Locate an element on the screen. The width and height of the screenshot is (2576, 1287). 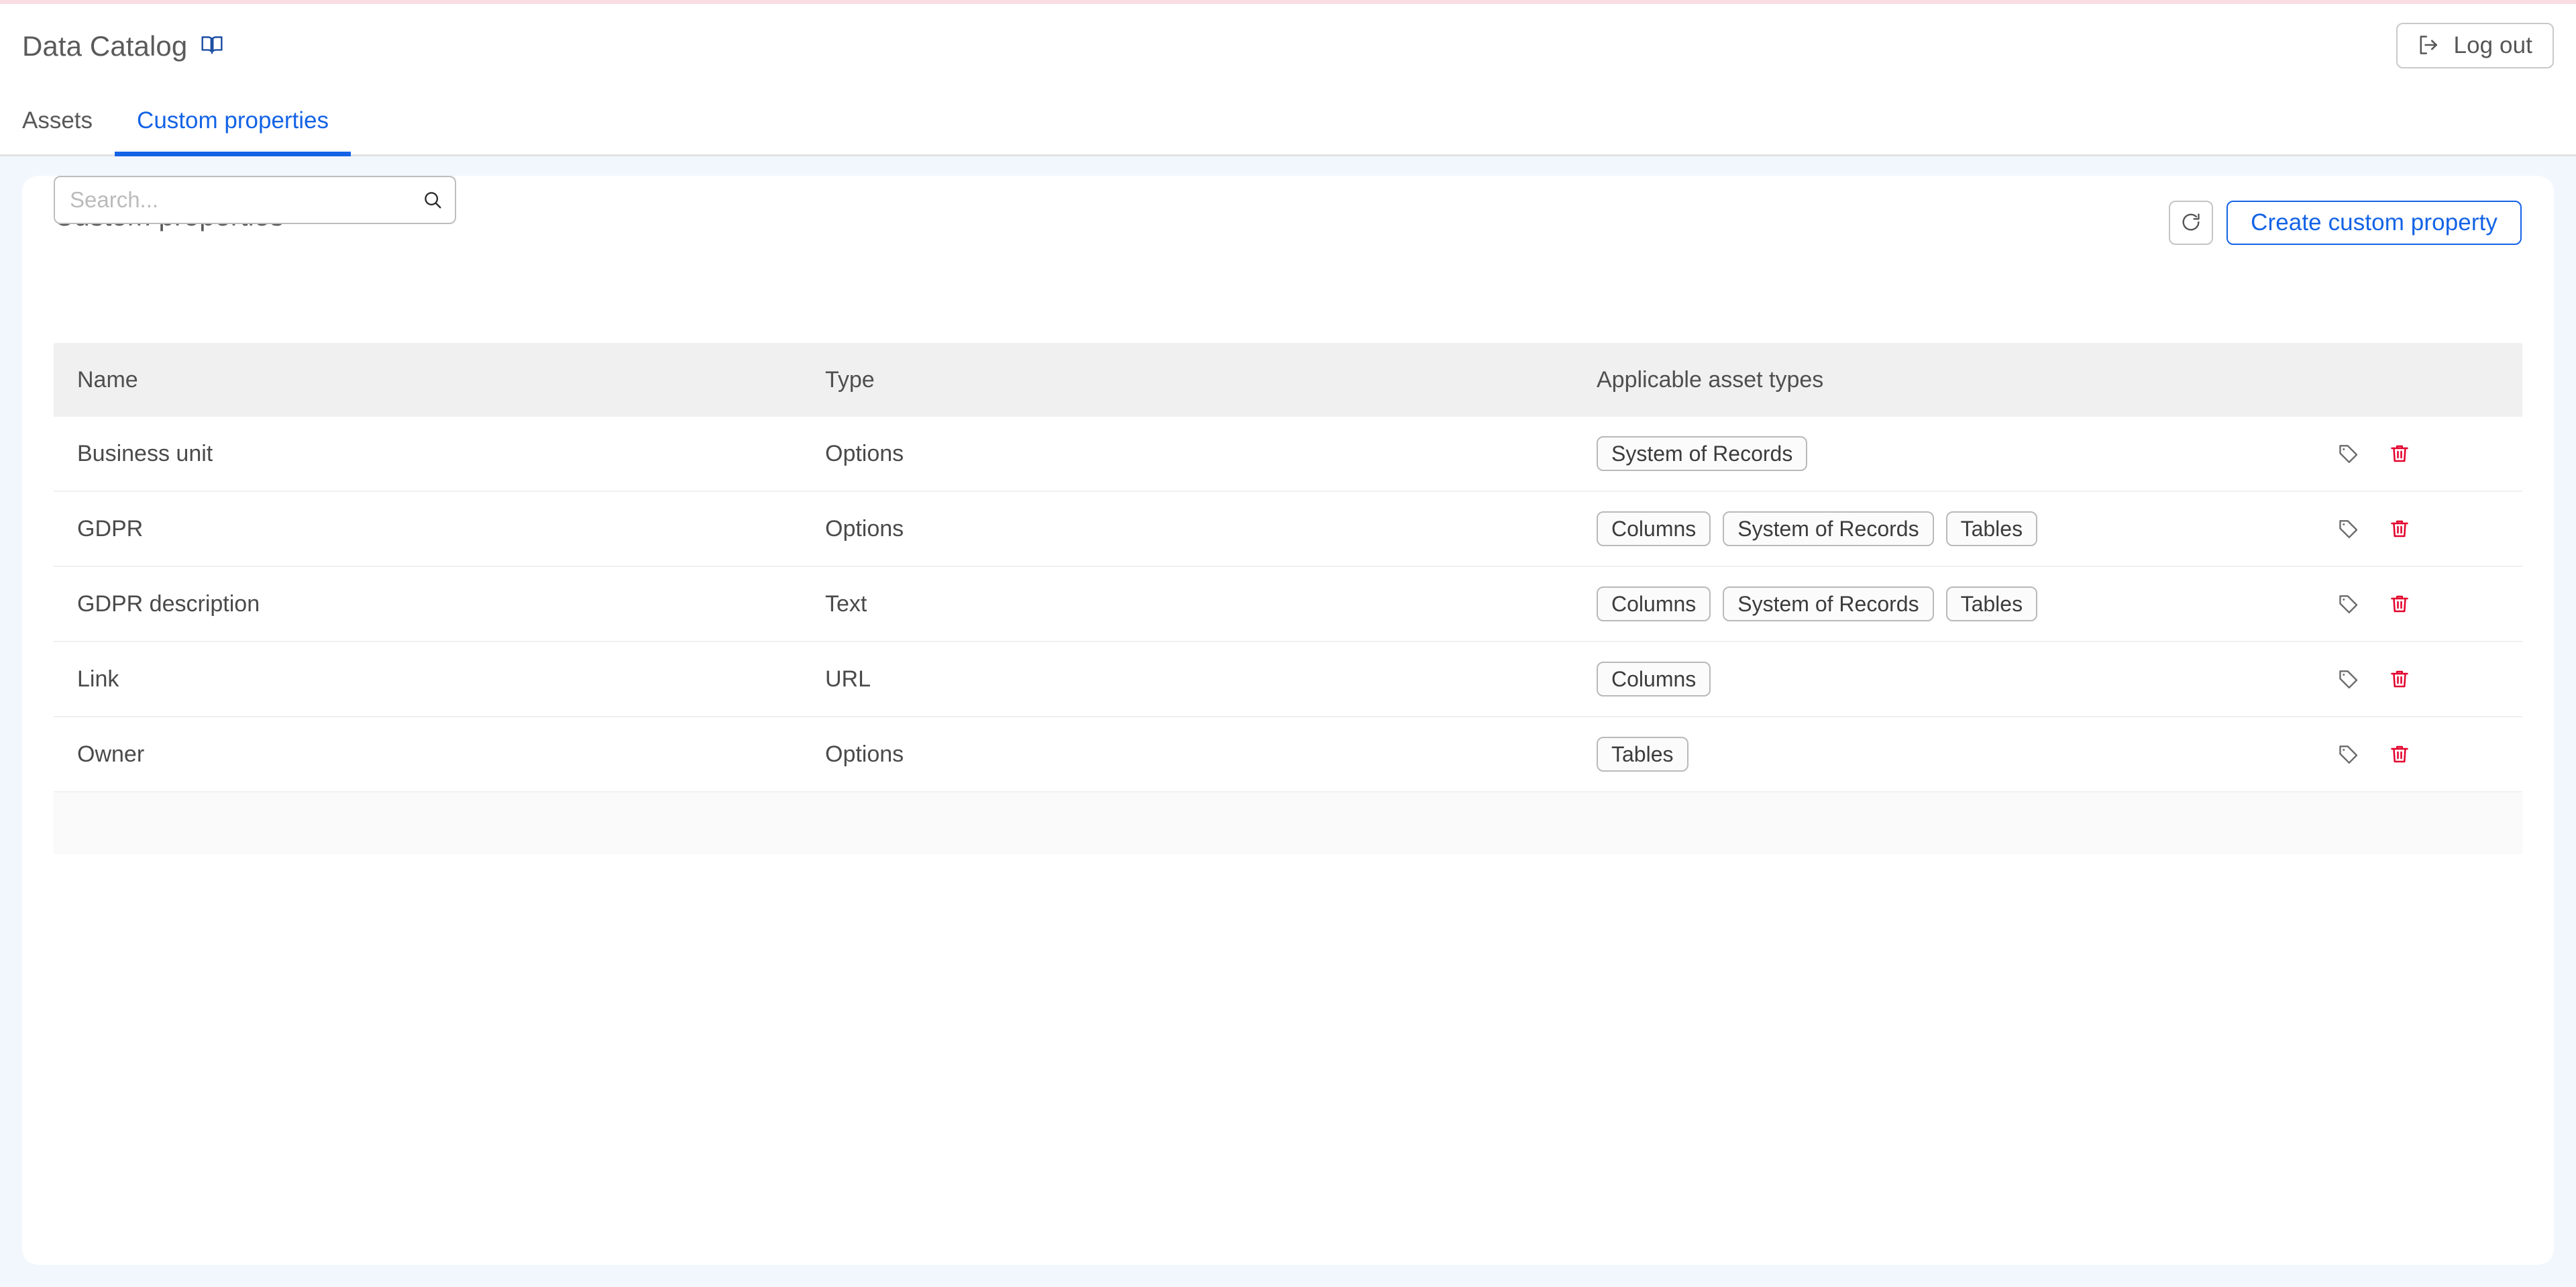
app-header: Data Catalog Log out is located at coordinates (1288, 46).